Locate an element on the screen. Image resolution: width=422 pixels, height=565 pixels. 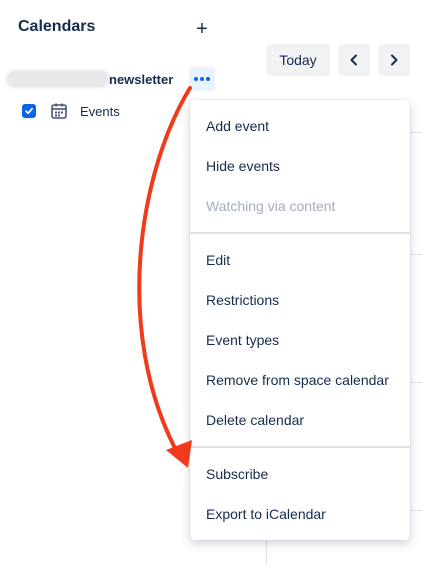
add-calendar-button: + is located at coordinates (202, 29).